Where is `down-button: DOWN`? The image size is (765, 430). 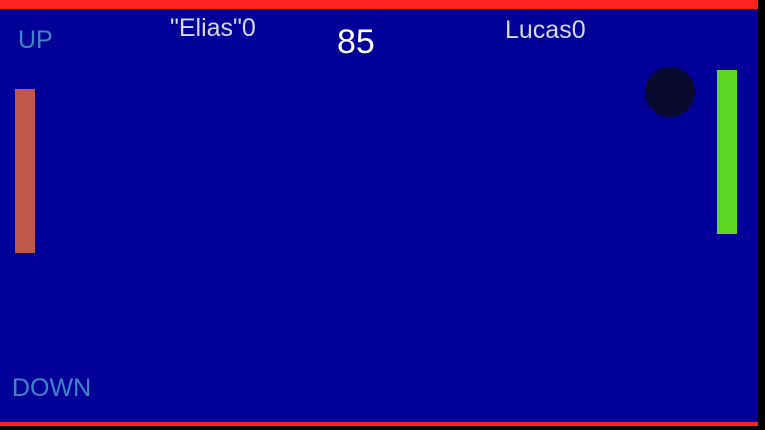
down-button: DOWN is located at coordinates (51, 388).